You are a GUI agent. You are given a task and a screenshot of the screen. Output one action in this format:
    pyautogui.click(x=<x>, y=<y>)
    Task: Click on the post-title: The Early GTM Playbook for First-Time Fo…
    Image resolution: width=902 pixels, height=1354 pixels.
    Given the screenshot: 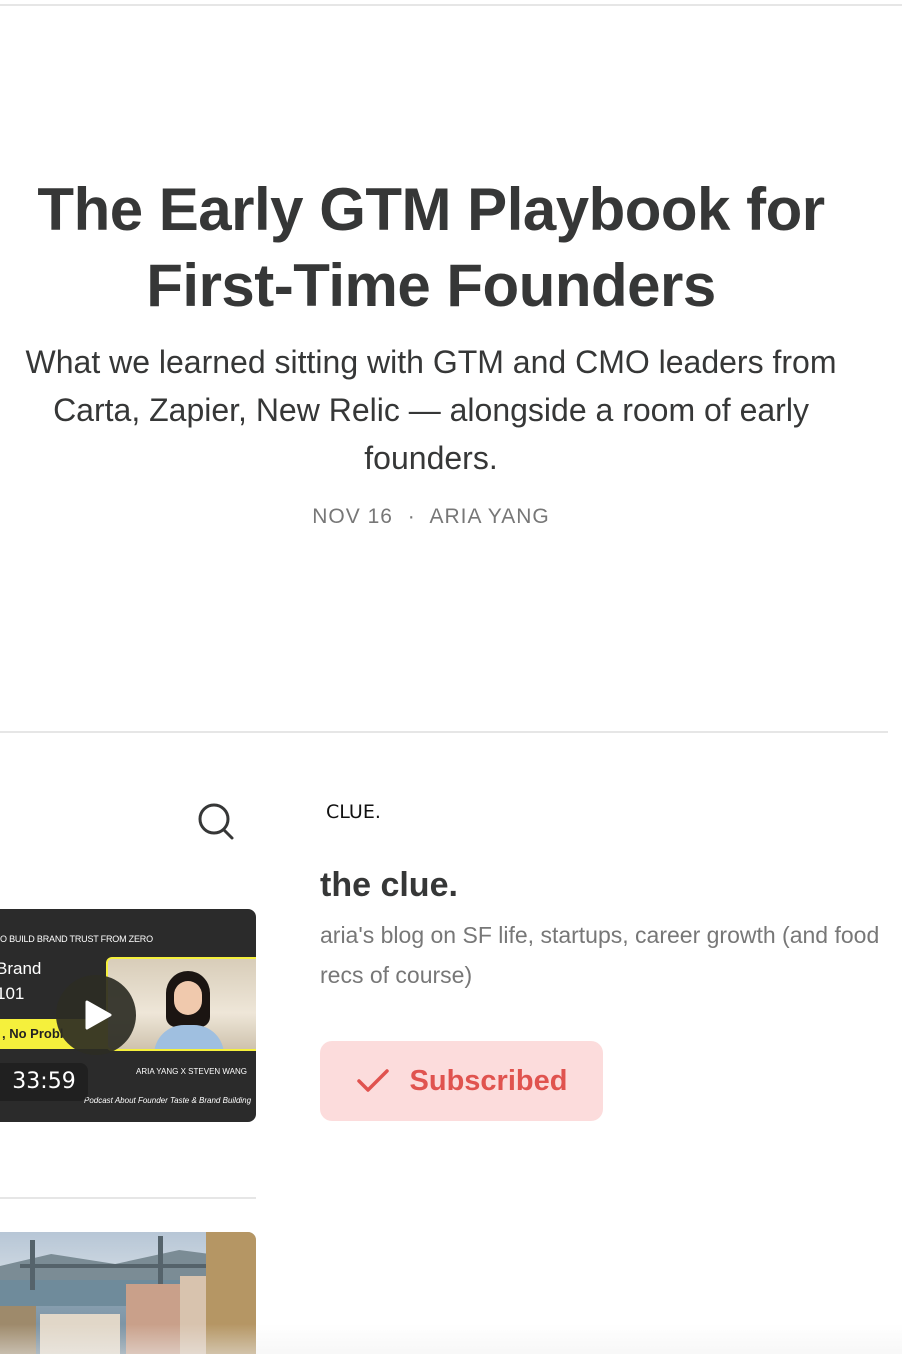 What is the action you would take?
    pyautogui.click(x=431, y=247)
    